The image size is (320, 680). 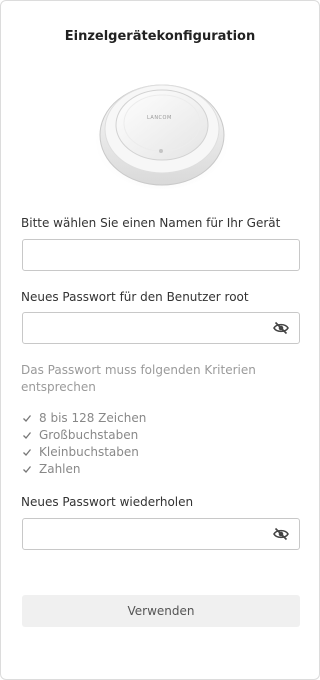 I want to click on password-input, so click(x=161, y=328).